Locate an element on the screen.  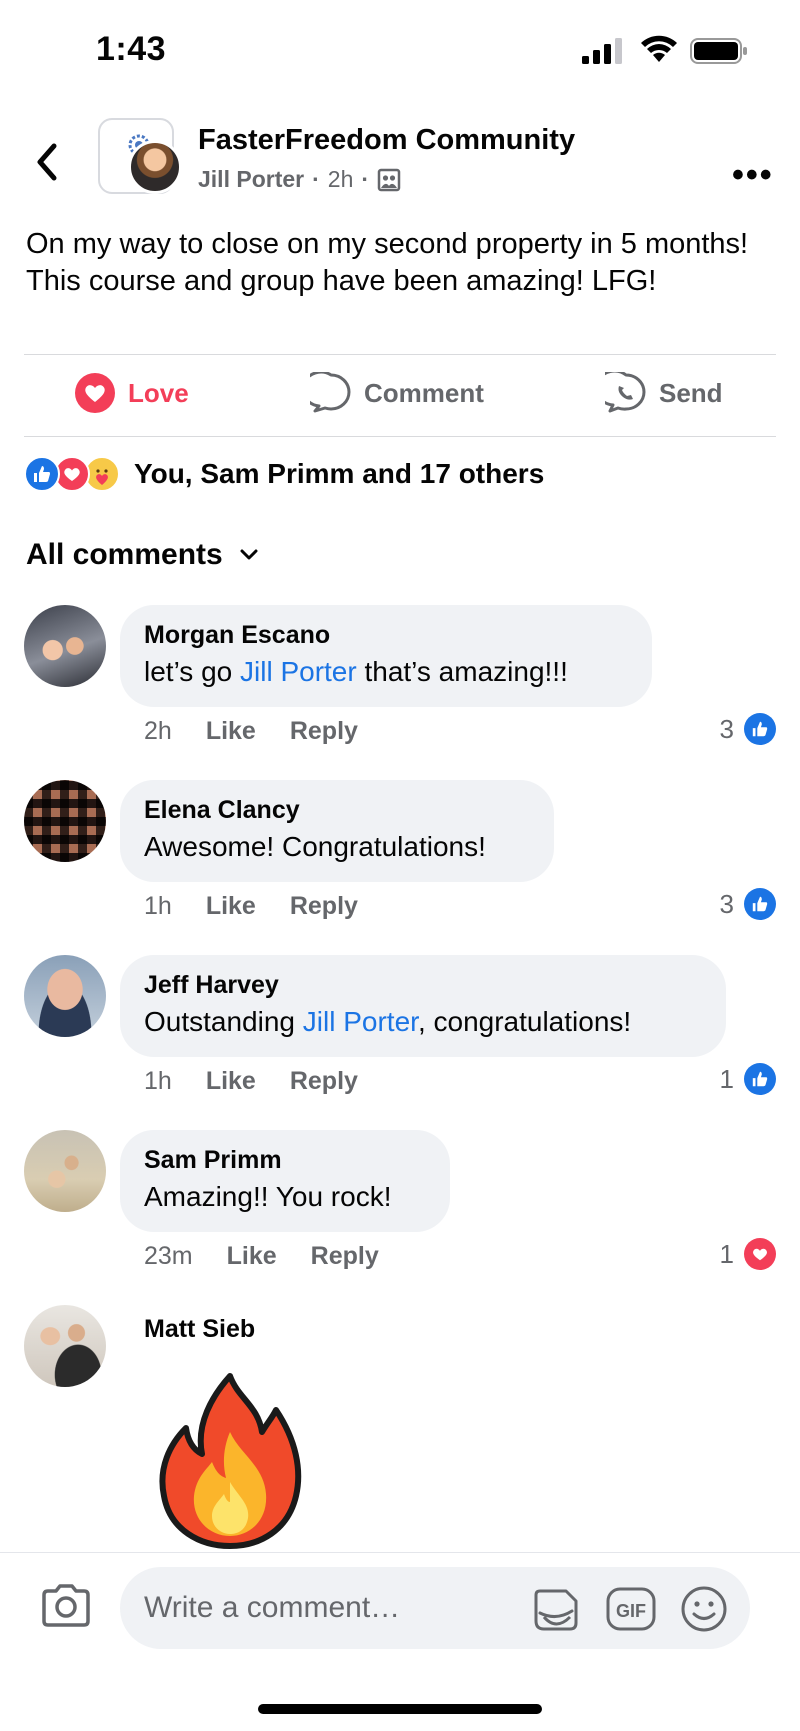
fire-emoji-icon is located at coordinates (230, 1460).